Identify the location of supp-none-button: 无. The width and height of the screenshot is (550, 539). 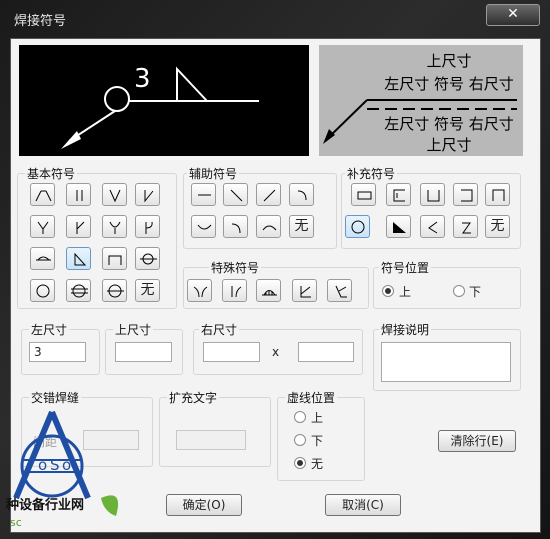
(497, 226).